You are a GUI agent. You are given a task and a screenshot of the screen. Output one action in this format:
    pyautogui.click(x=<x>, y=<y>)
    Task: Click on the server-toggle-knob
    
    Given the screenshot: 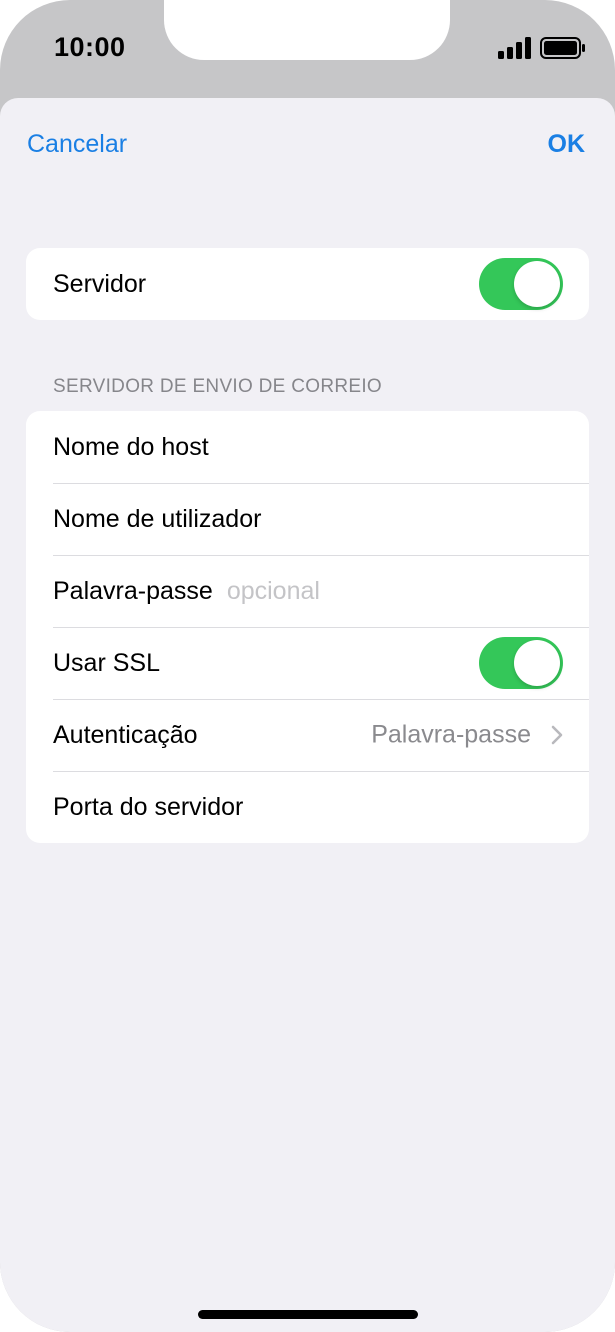 What is the action you would take?
    pyautogui.click(x=537, y=284)
    